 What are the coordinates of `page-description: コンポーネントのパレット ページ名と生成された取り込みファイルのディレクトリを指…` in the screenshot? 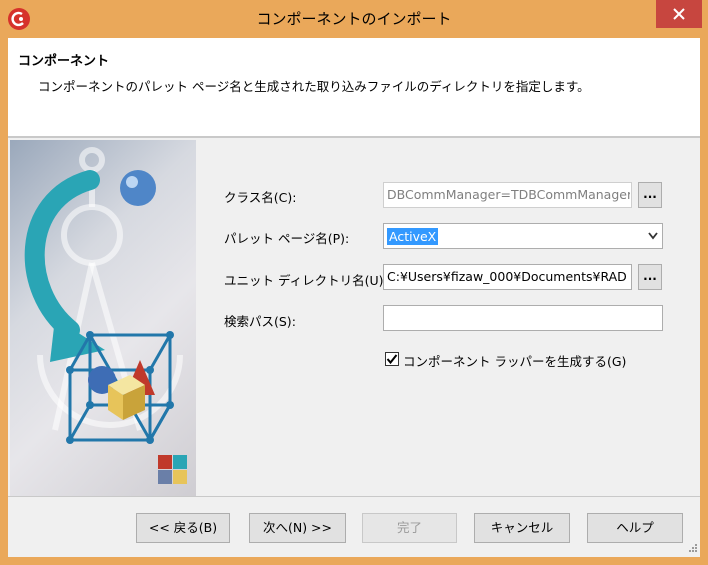 It's located at (314, 86).